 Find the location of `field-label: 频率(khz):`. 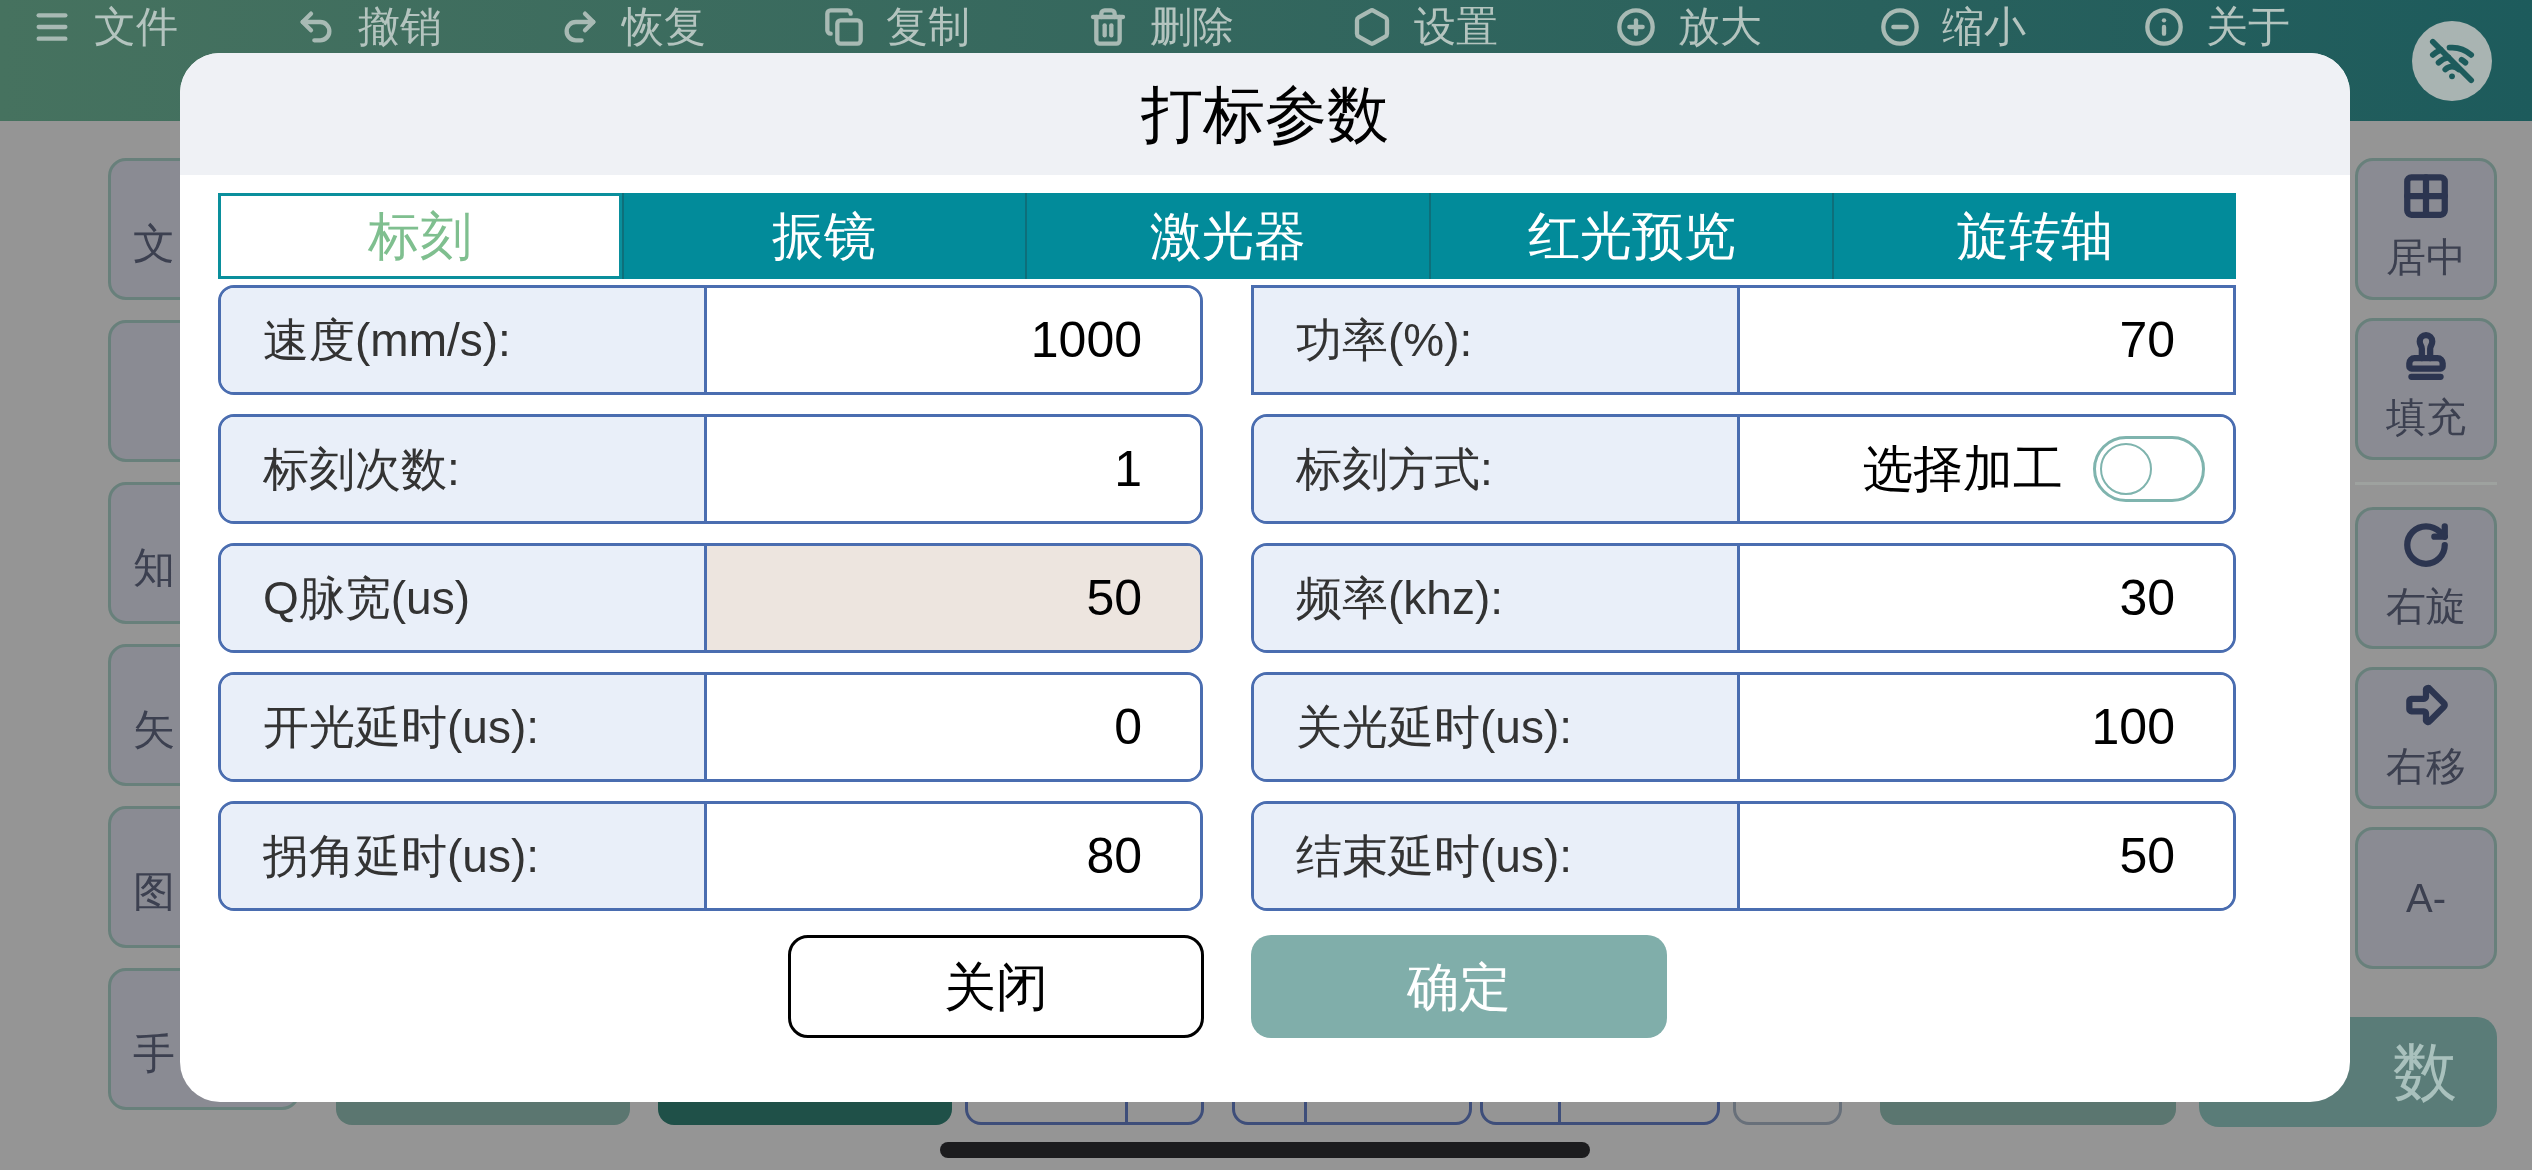

field-label: 频率(khz): is located at coordinates (1497, 598).